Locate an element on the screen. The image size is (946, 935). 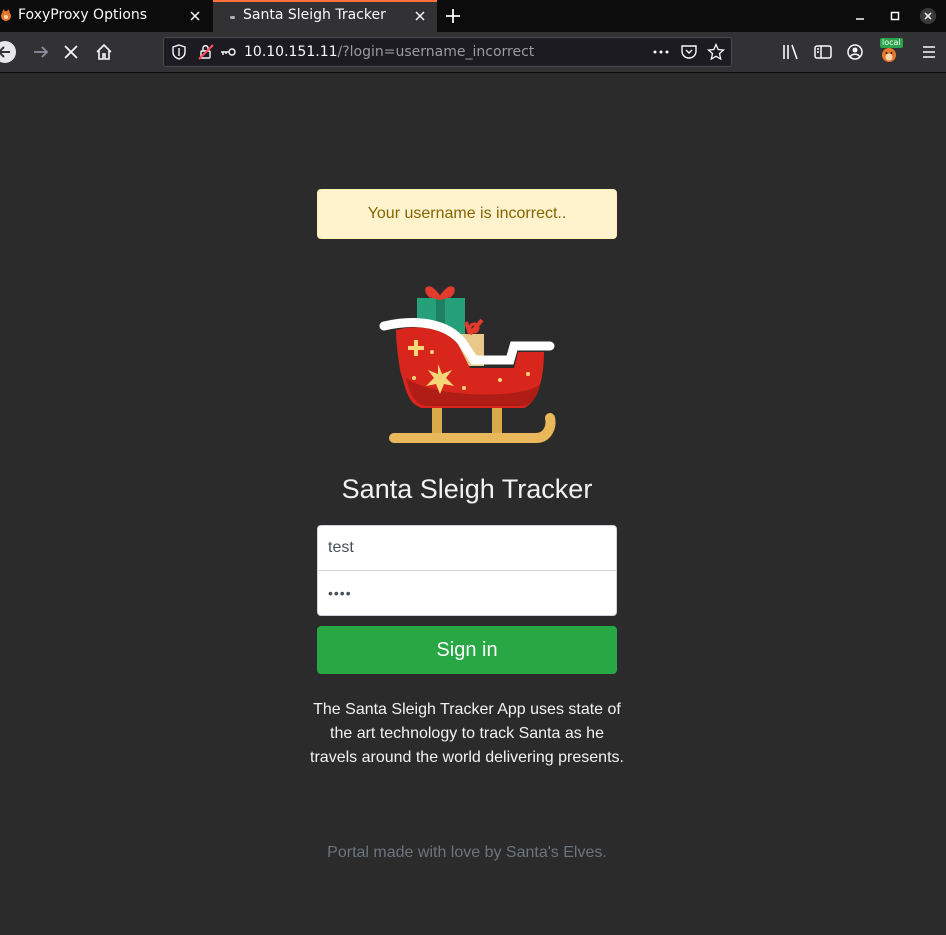
tab-title: FoxyProxy Options is located at coordinates (83, 15).